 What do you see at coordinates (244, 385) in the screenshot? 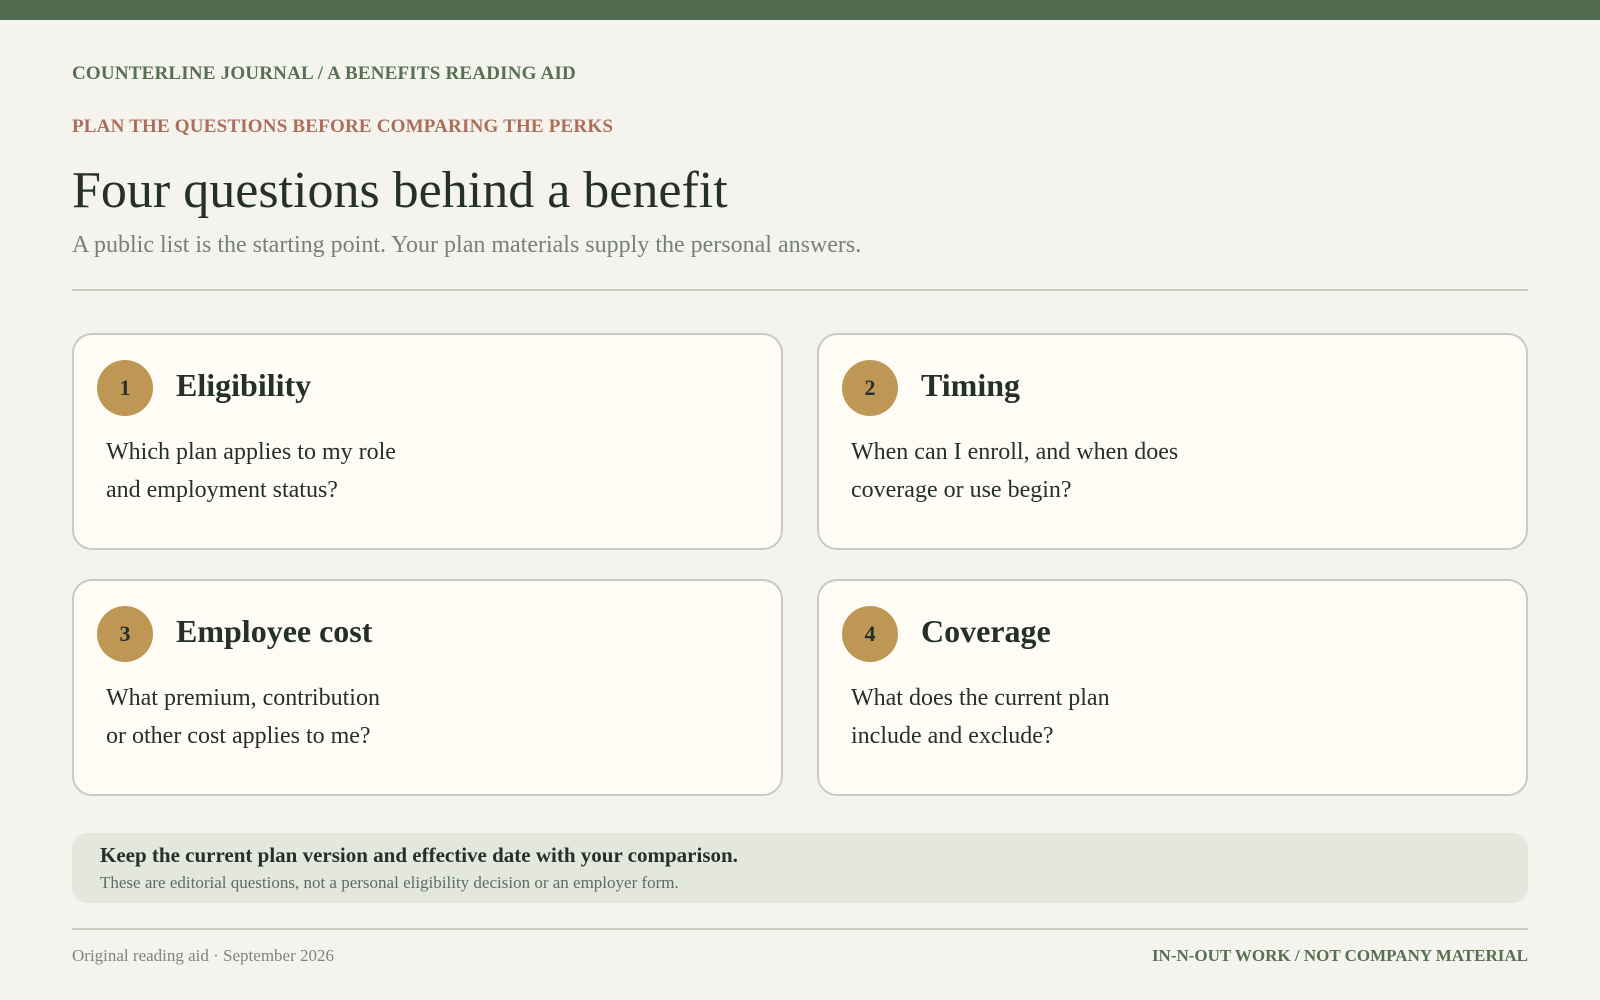
I see `card-title: Eligibility` at bounding box center [244, 385].